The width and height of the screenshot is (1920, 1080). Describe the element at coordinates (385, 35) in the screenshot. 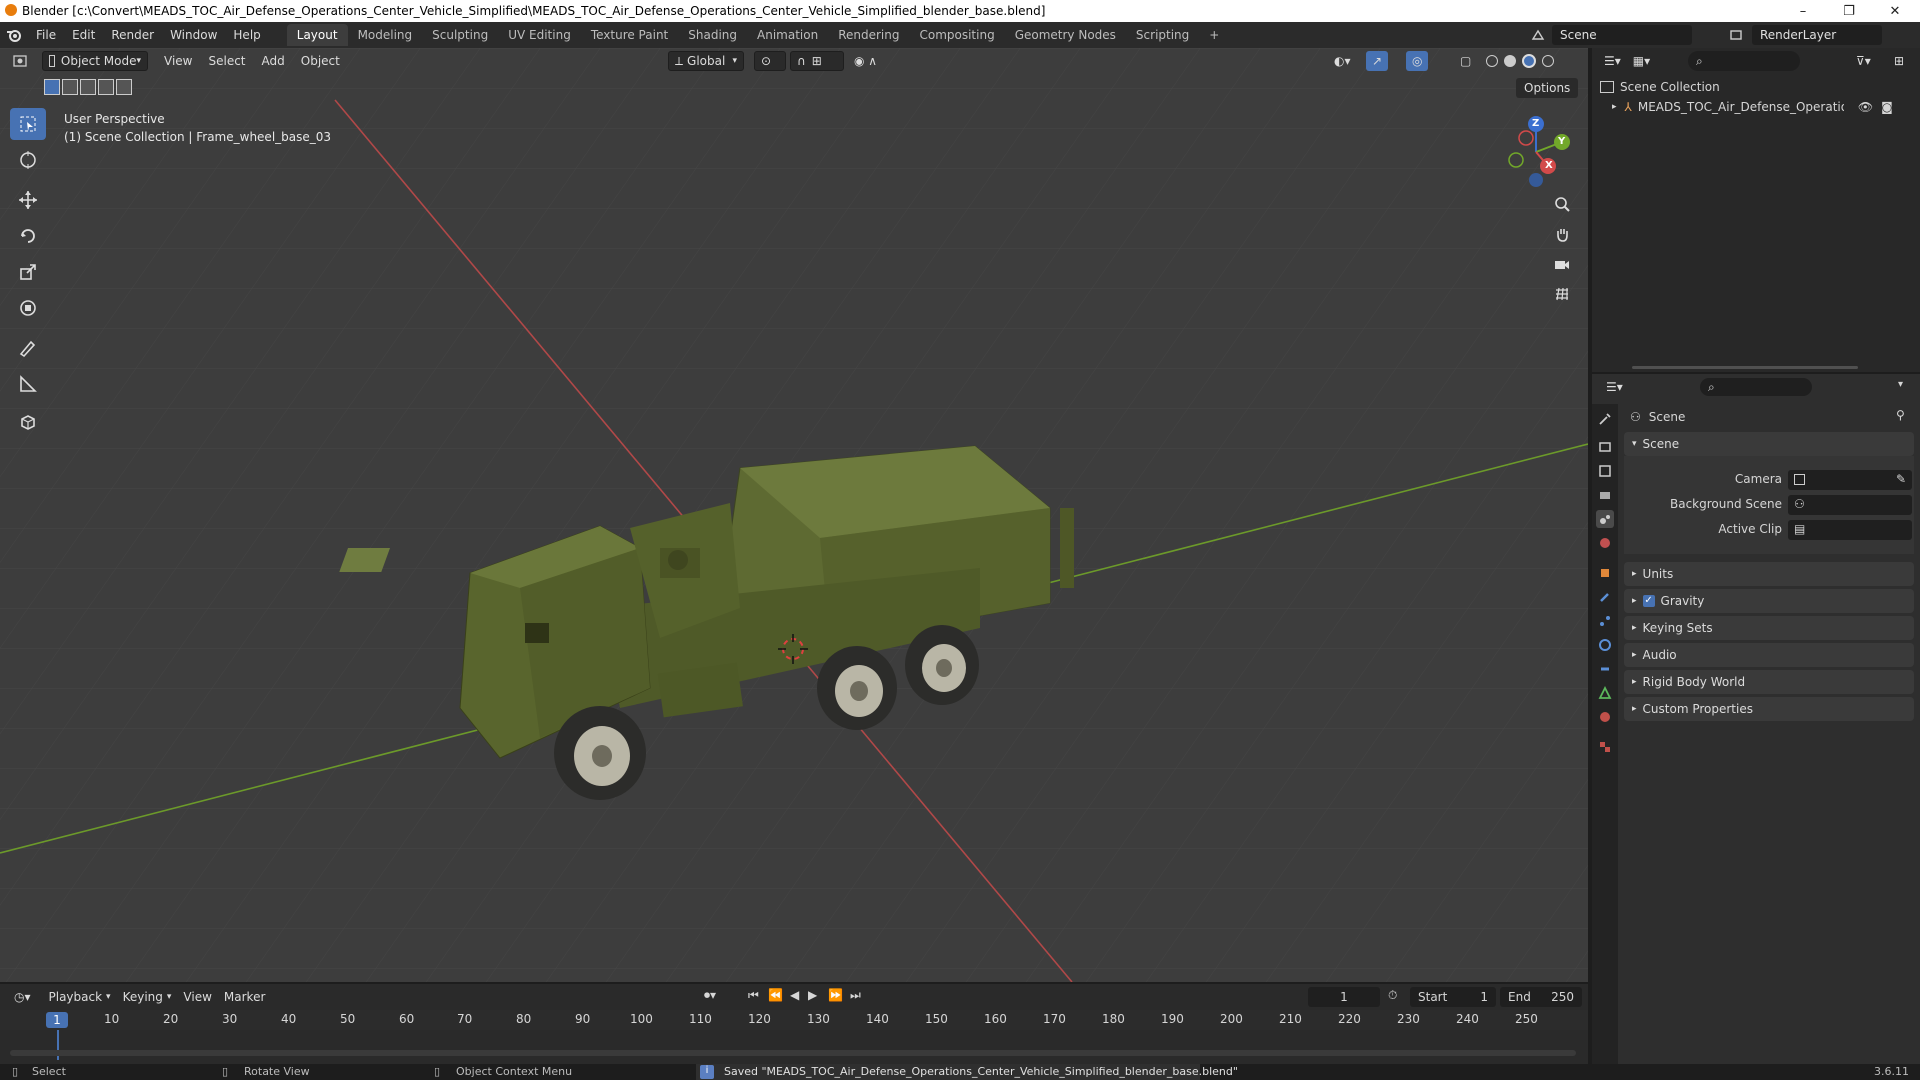

I see `tab-modeling: Modeling` at that location.